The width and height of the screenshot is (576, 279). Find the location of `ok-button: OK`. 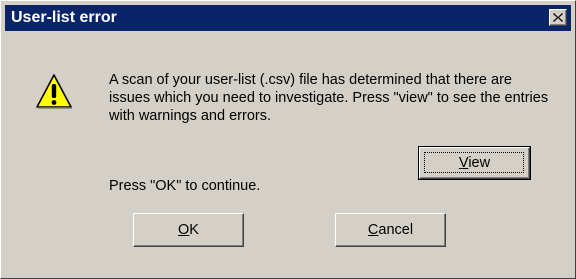

ok-button: OK is located at coordinates (188, 230).